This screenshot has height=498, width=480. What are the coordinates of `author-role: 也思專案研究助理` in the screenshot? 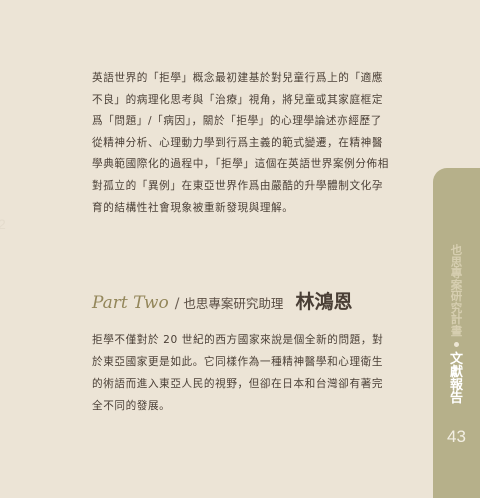 It's located at (233, 303).